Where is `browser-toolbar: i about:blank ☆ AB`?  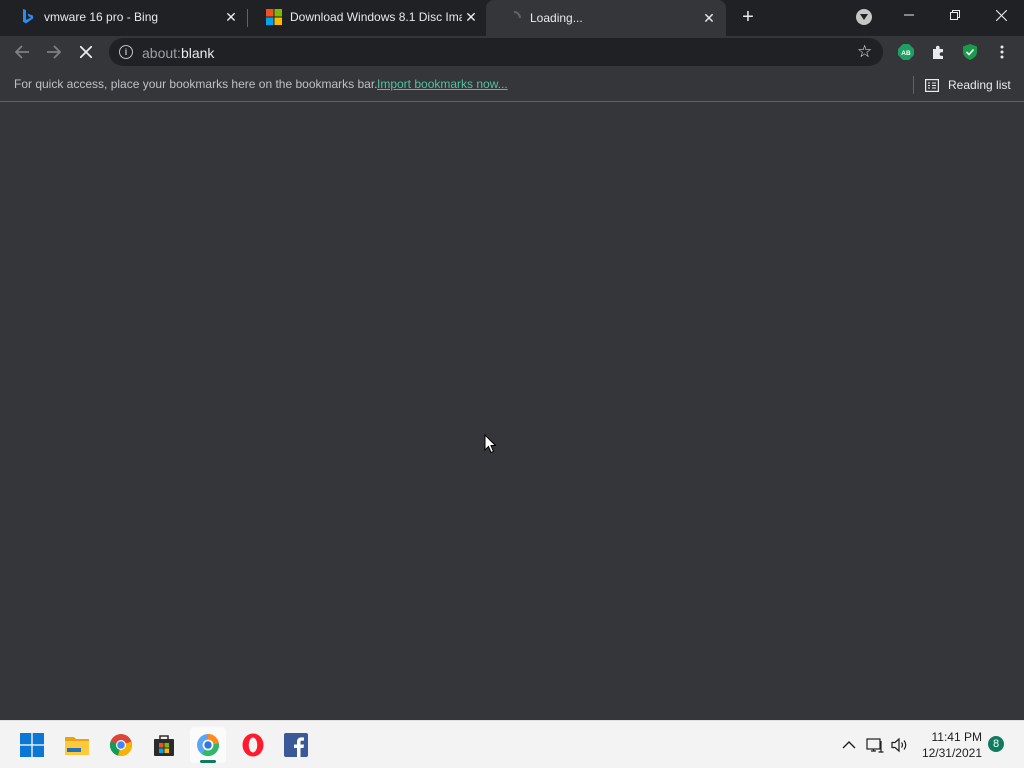 browser-toolbar: i about:blank ☆ AB is located at coordinates (512, 52).